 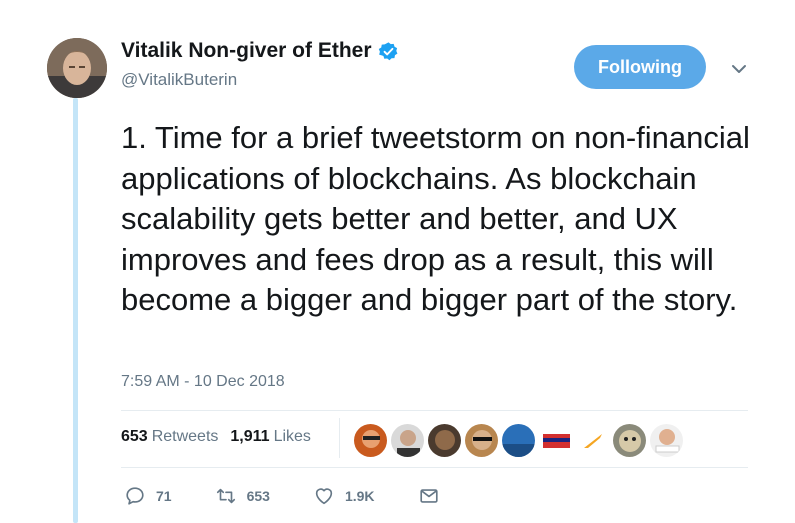 What do you see at coordinates (324, 496) in the screenshot?
I see `heart-icon` at bounding box center [324, 496].